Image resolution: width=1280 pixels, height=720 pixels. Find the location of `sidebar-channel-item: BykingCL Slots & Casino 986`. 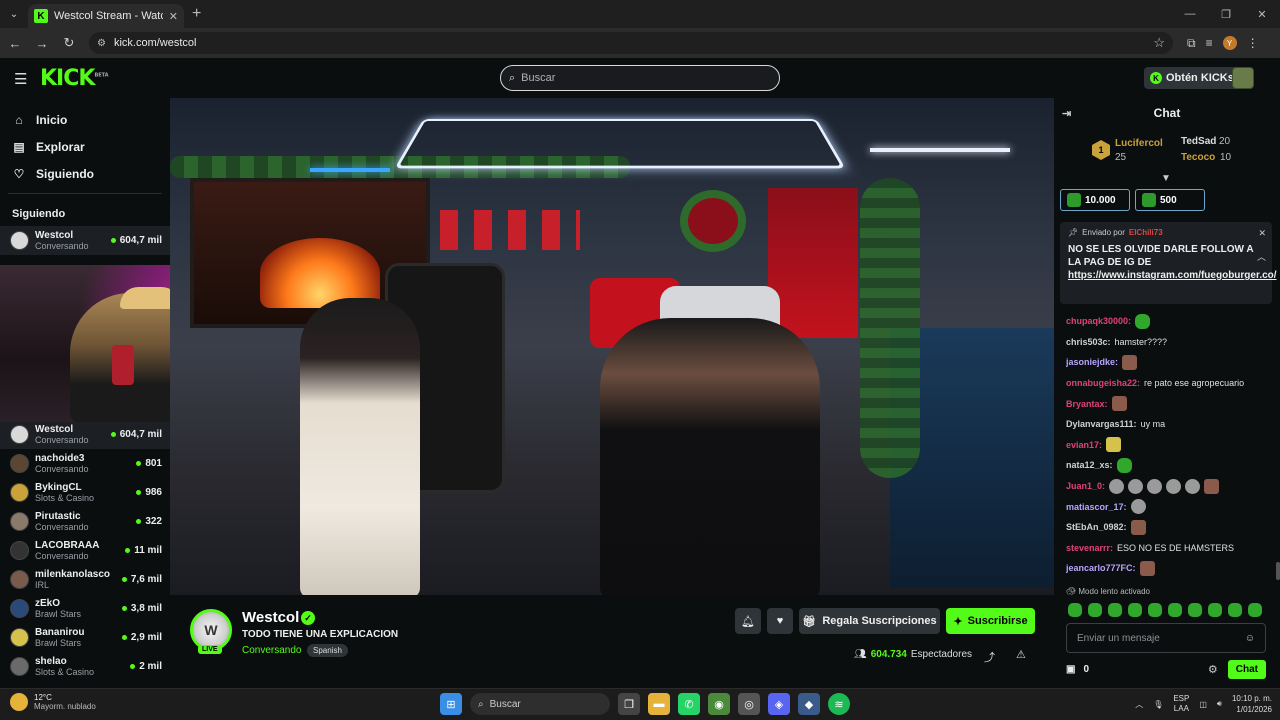

sidebar-channel-item: BykingCL Slots & Casino 986 is located at coordinates (85, 492).